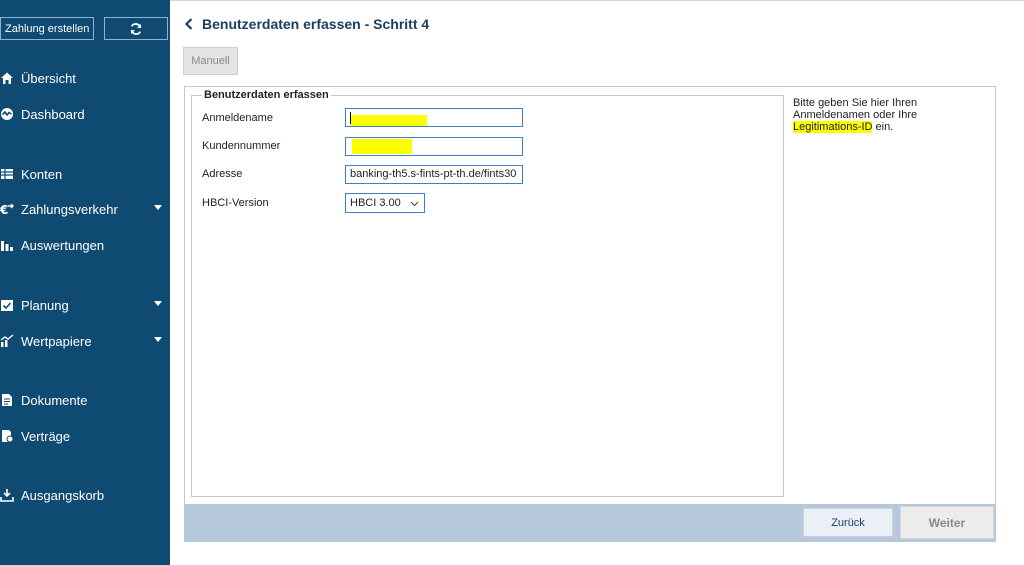 The width and height of the screenshot is (1024, 565). Describe the element at coordinates (241, 146) in the screenshot. I see `kundennummer-label: Kundennummer` at that location.